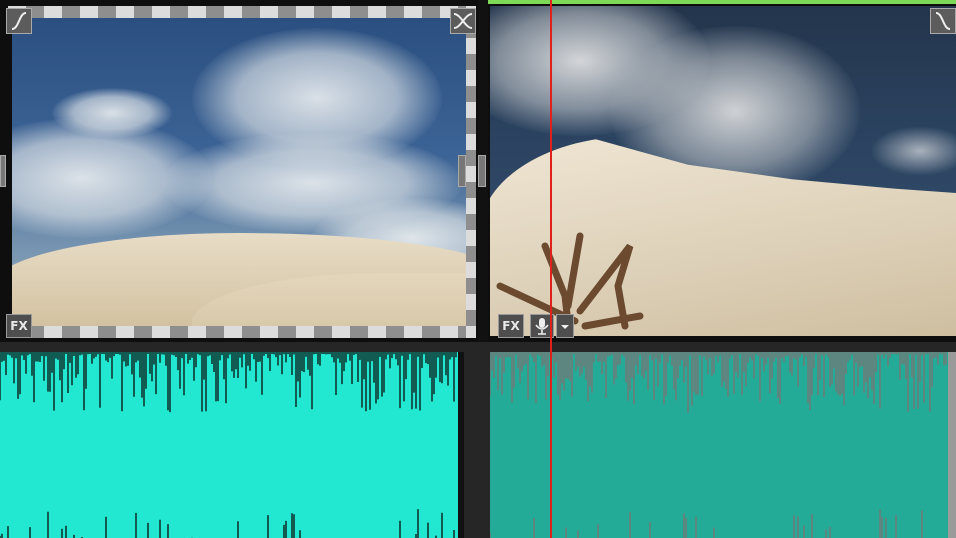 Image resolution: width=956 pixels, height=538 pixels. Describe the element at coordinates (482, 171) in the screenshot. I see `clip2-trim-handle-left` at that location.